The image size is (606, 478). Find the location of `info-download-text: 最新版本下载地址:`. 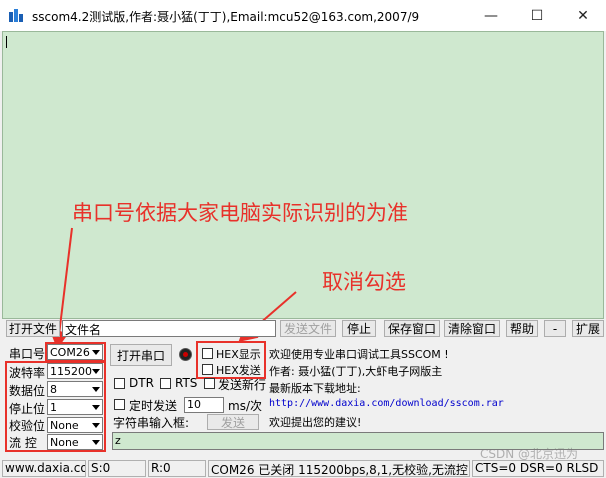

info-download-text: 最新版本下载地址: is located at coordinates (315, 388).